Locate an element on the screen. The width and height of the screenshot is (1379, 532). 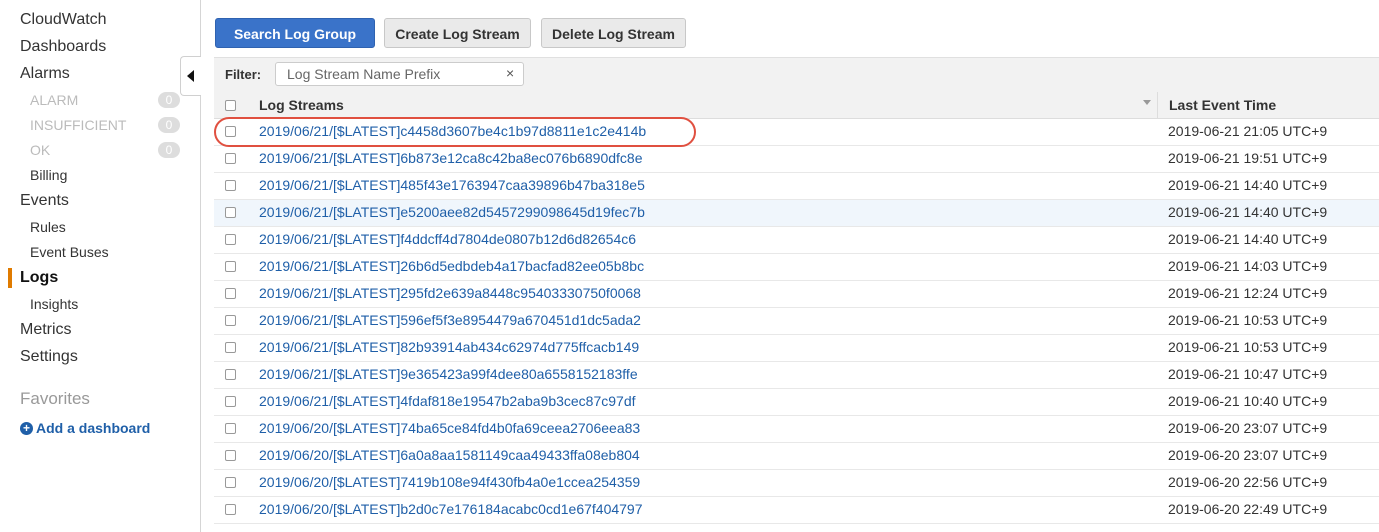
sidebar-item-settings: Settings is located at coordinates (49, 357).